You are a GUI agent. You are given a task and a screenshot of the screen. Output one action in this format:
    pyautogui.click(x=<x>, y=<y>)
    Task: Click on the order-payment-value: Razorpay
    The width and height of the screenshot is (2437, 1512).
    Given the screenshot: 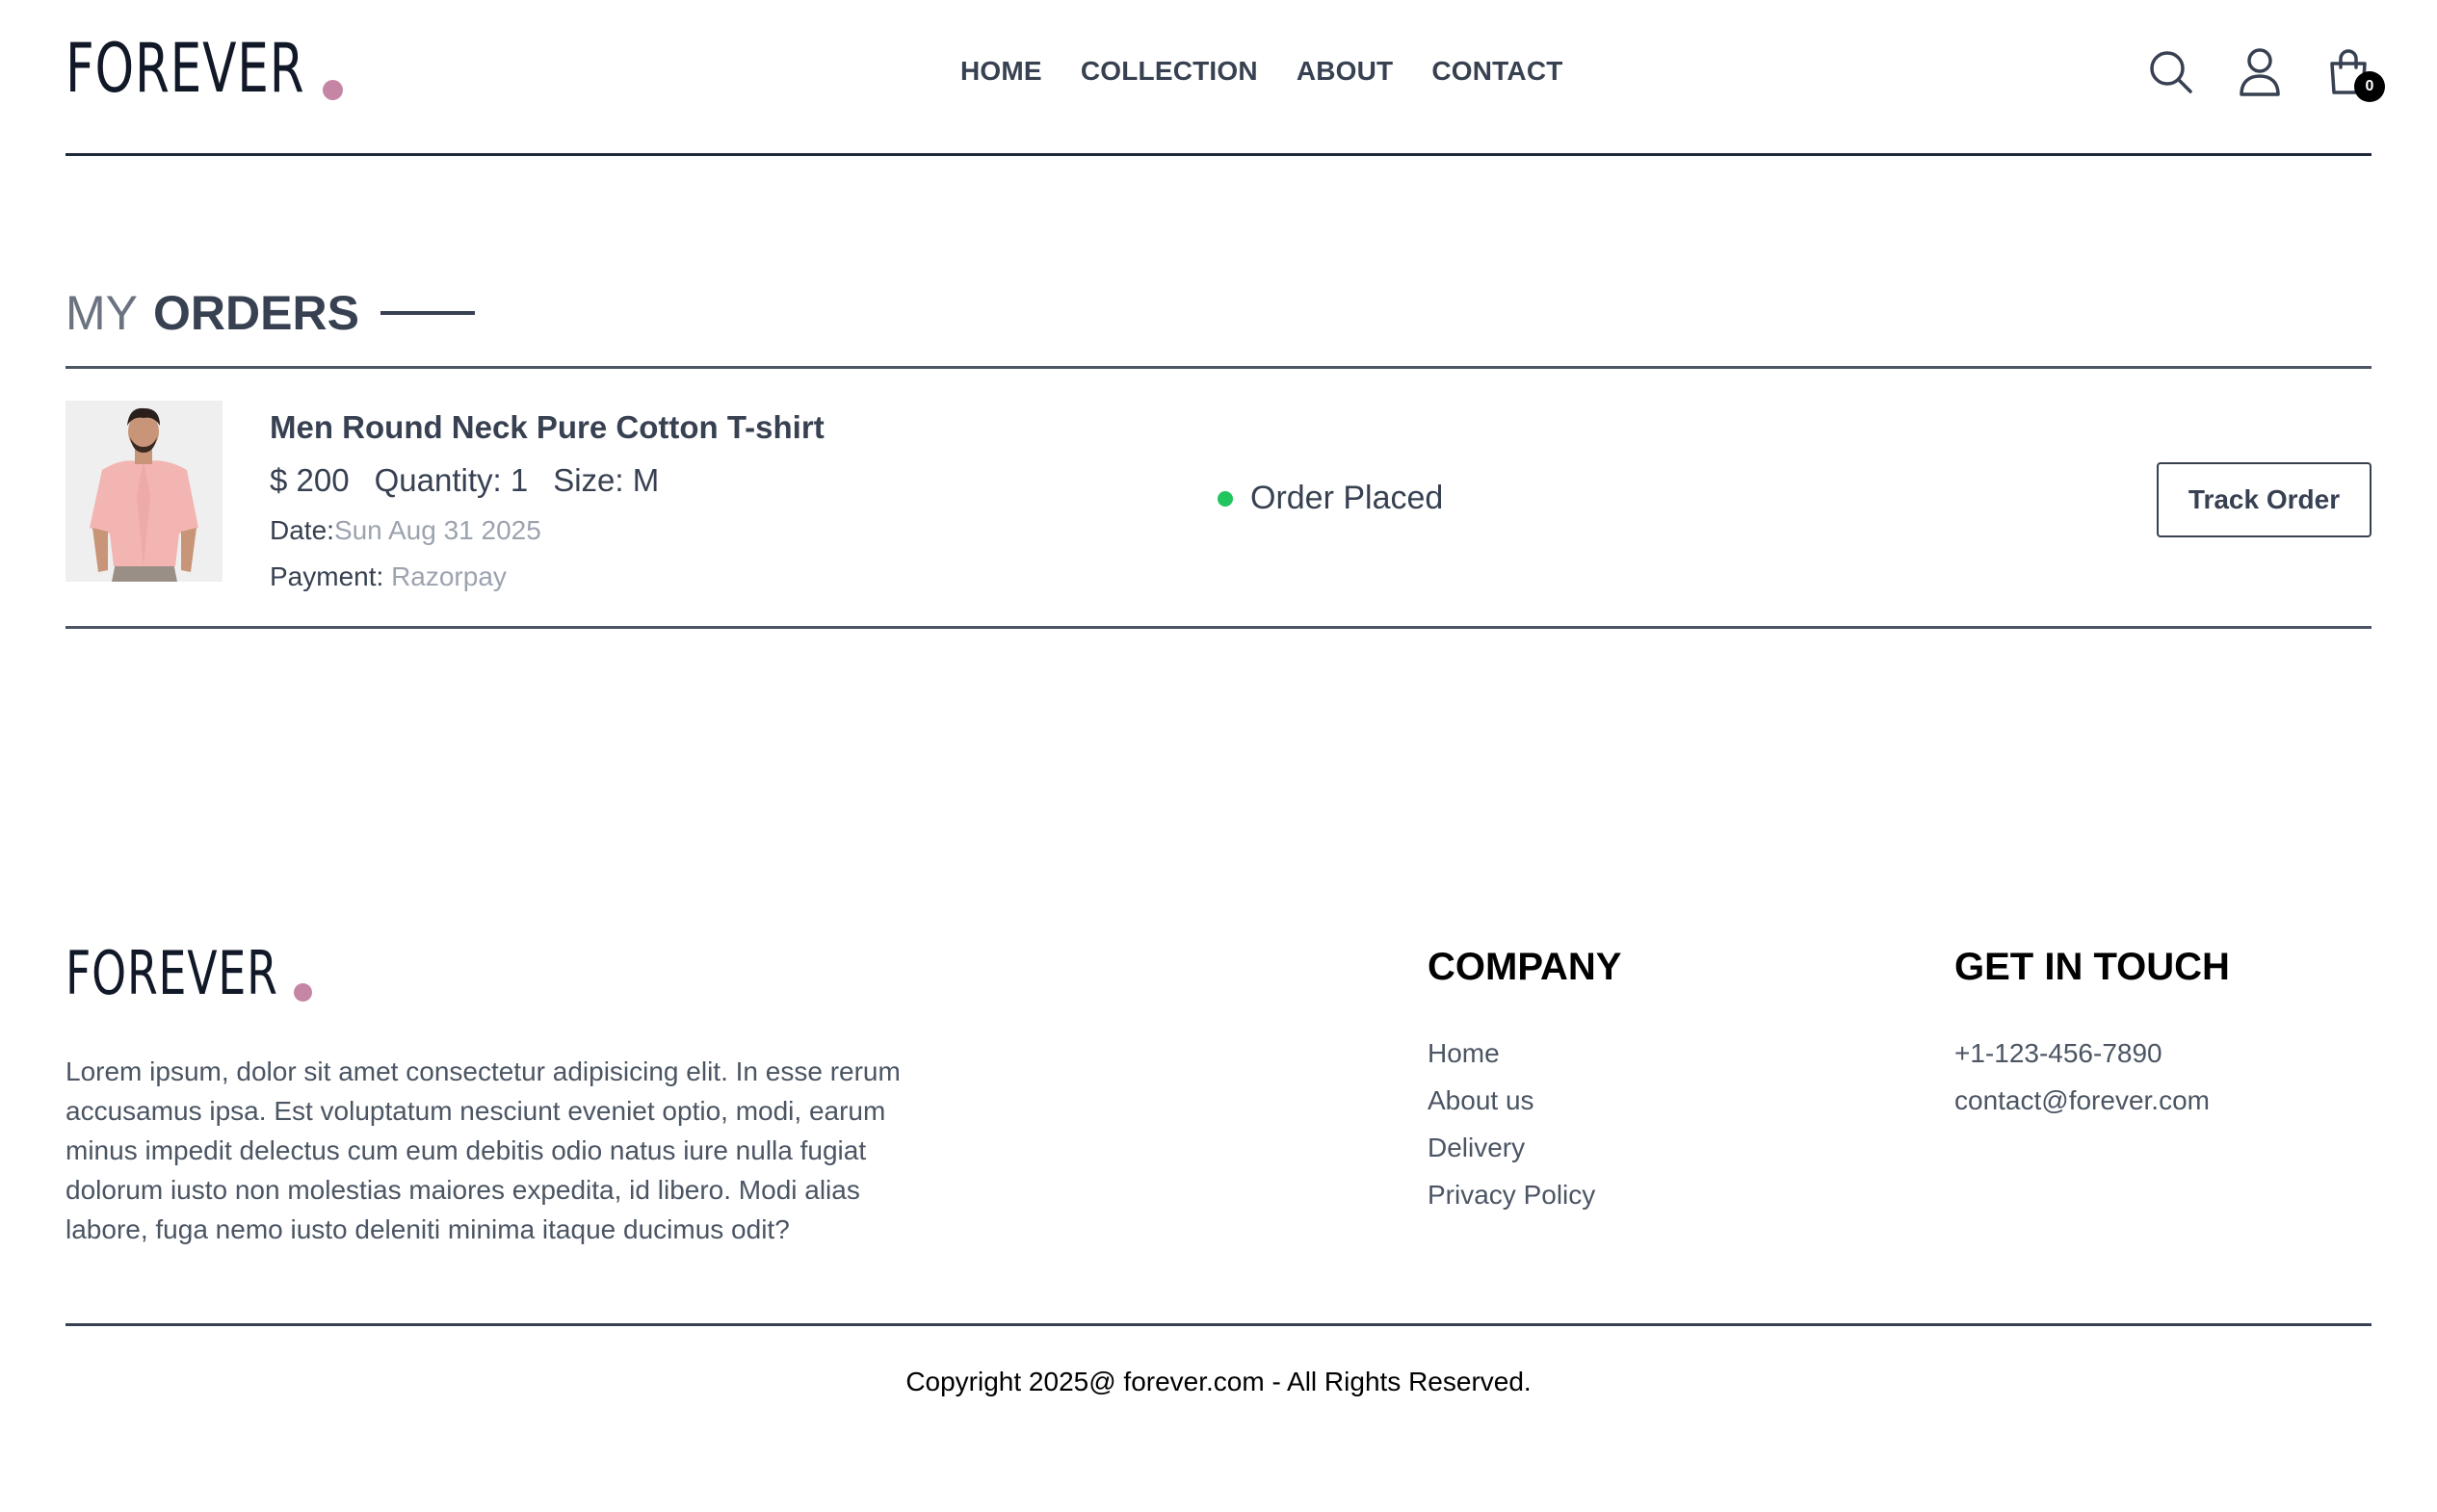 What is the action you would take?
    pyautogui.click(x=449, y=576)
    